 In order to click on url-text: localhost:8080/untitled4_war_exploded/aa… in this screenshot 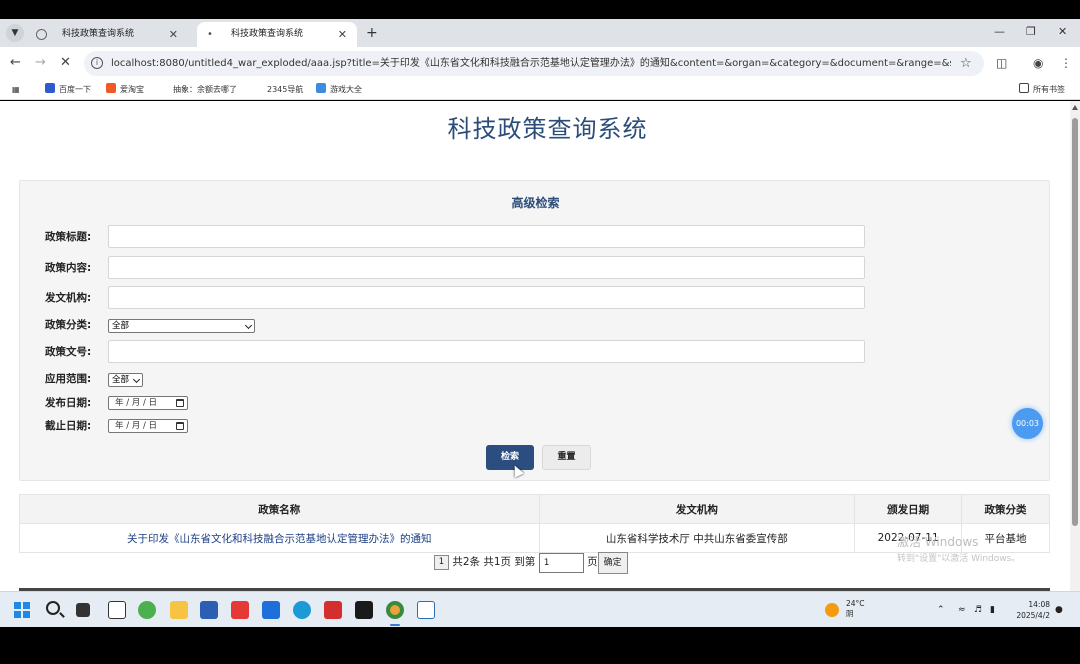, I will do `click(531, 63)`.